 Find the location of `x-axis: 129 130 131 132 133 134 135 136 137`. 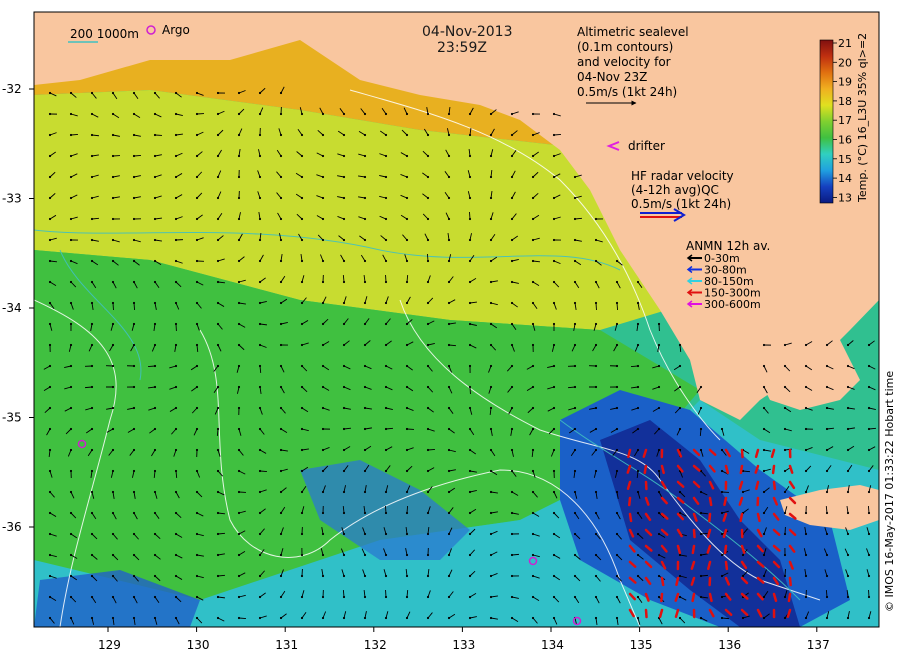

x-axis: 129 130 131 132 133 134 135 136 137 is located at coordinates (464, 639).